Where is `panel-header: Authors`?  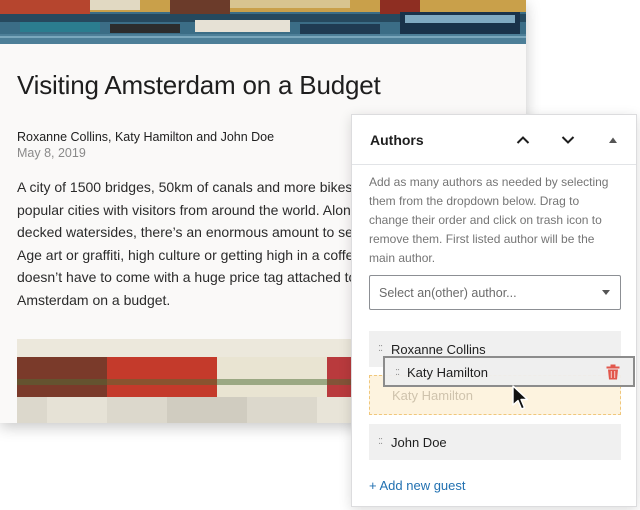 panel-header: Authors is located at coordinates (494, 140).